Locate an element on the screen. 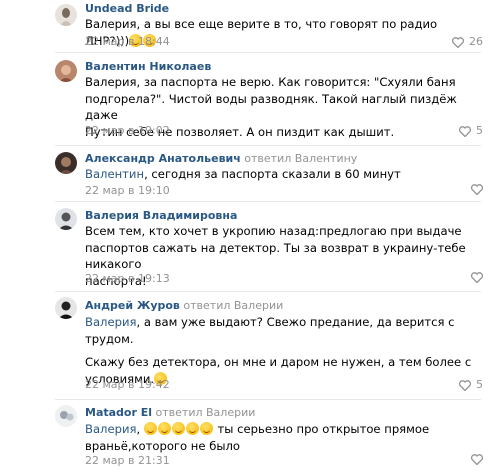  comment-date: 22 мар в 21:31 is located at coordinates (127, 461).